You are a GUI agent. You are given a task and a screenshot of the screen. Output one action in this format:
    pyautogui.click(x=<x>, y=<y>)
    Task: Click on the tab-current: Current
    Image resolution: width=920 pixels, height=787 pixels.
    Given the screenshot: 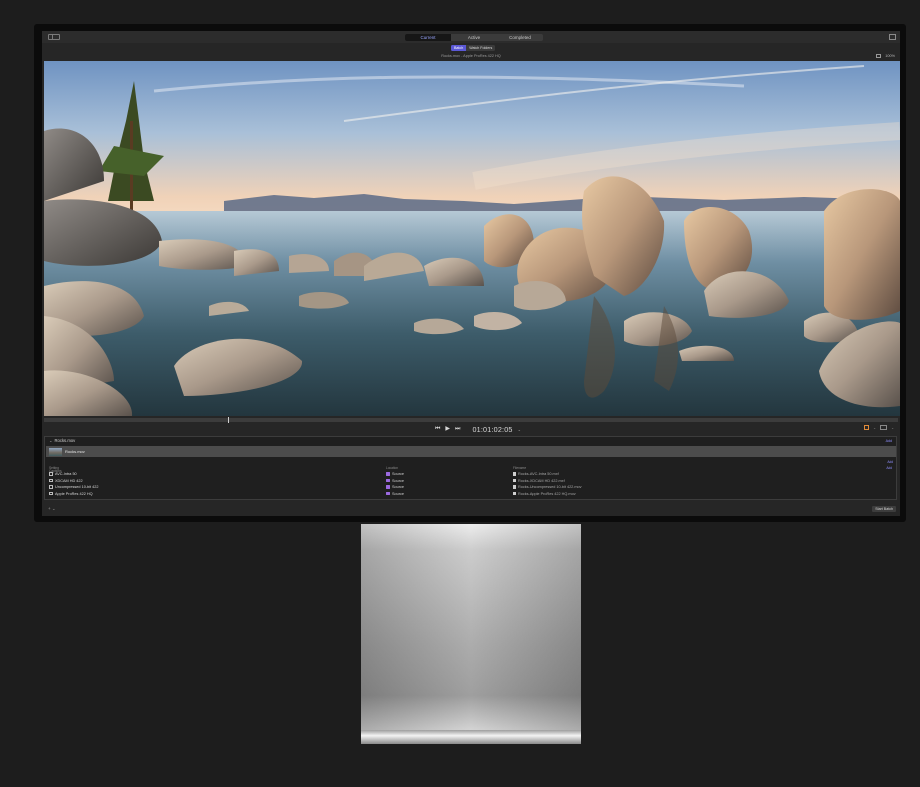 What is the action you would take?
    pyautogui.click(x=428, y=37)
    